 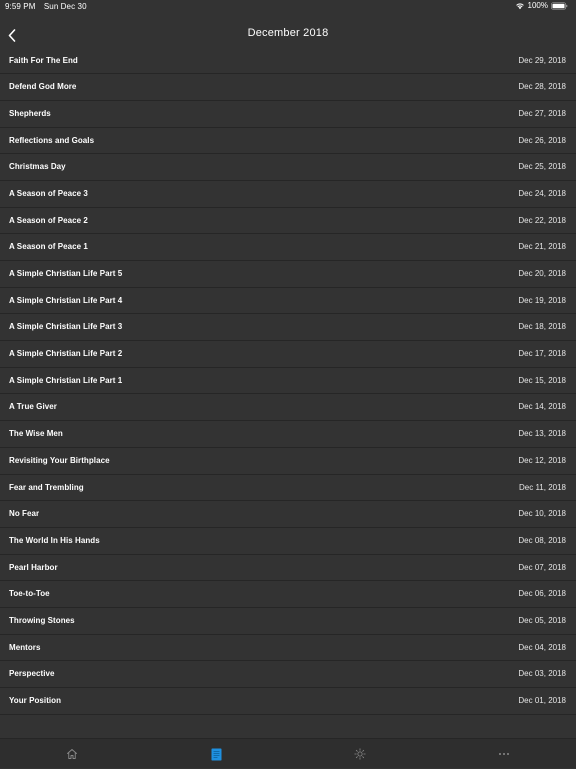 What do you see at coordinates (542, 380) in the screenshot?
I see `entry-date: Dec 15, 2018` at bounding box center [542, 380].